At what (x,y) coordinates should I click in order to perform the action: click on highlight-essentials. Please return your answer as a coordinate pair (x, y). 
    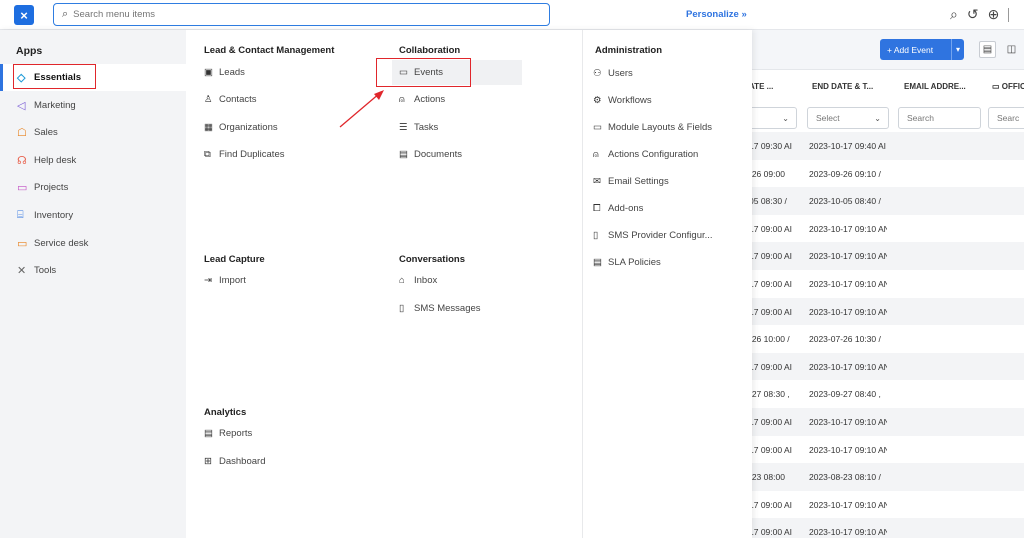
    Looking at the image, I should click on (54, 76).